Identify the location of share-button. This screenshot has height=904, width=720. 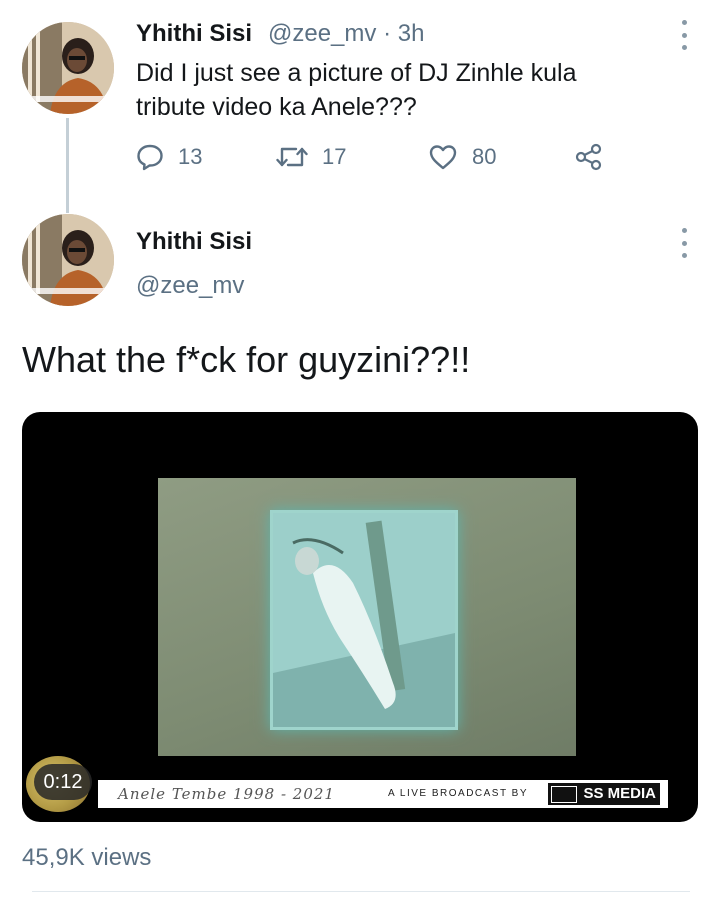
(589, 157).